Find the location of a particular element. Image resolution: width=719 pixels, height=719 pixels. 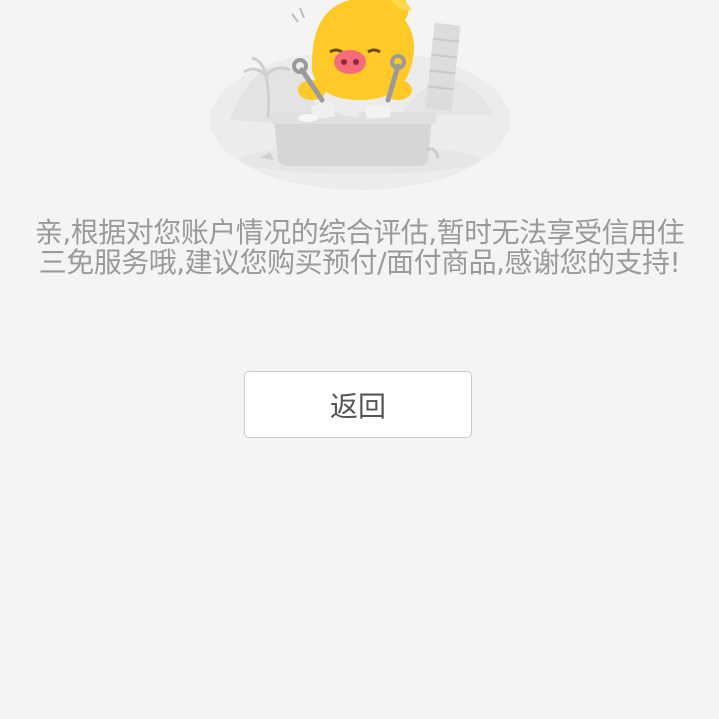

mascot-illustration is located at coordinates (360, 95).